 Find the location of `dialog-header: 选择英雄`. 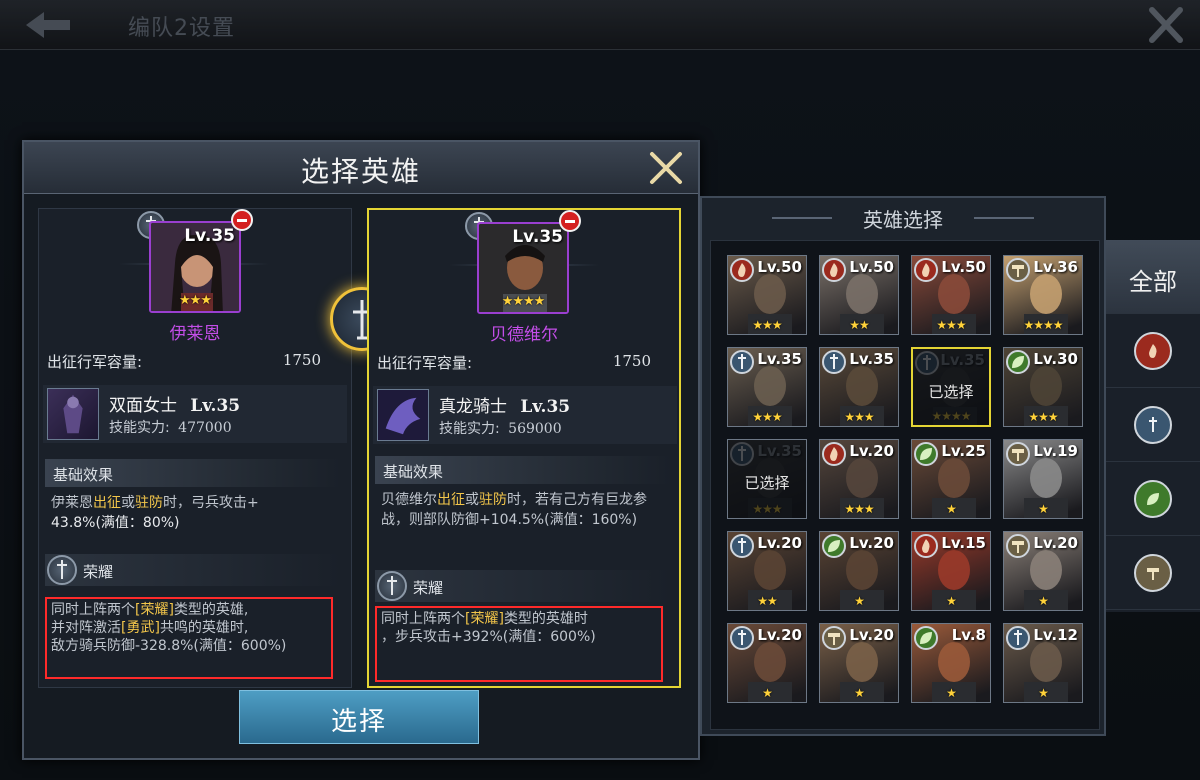

dialog-header: 选择英雄 is located at coordinates (361, 168).